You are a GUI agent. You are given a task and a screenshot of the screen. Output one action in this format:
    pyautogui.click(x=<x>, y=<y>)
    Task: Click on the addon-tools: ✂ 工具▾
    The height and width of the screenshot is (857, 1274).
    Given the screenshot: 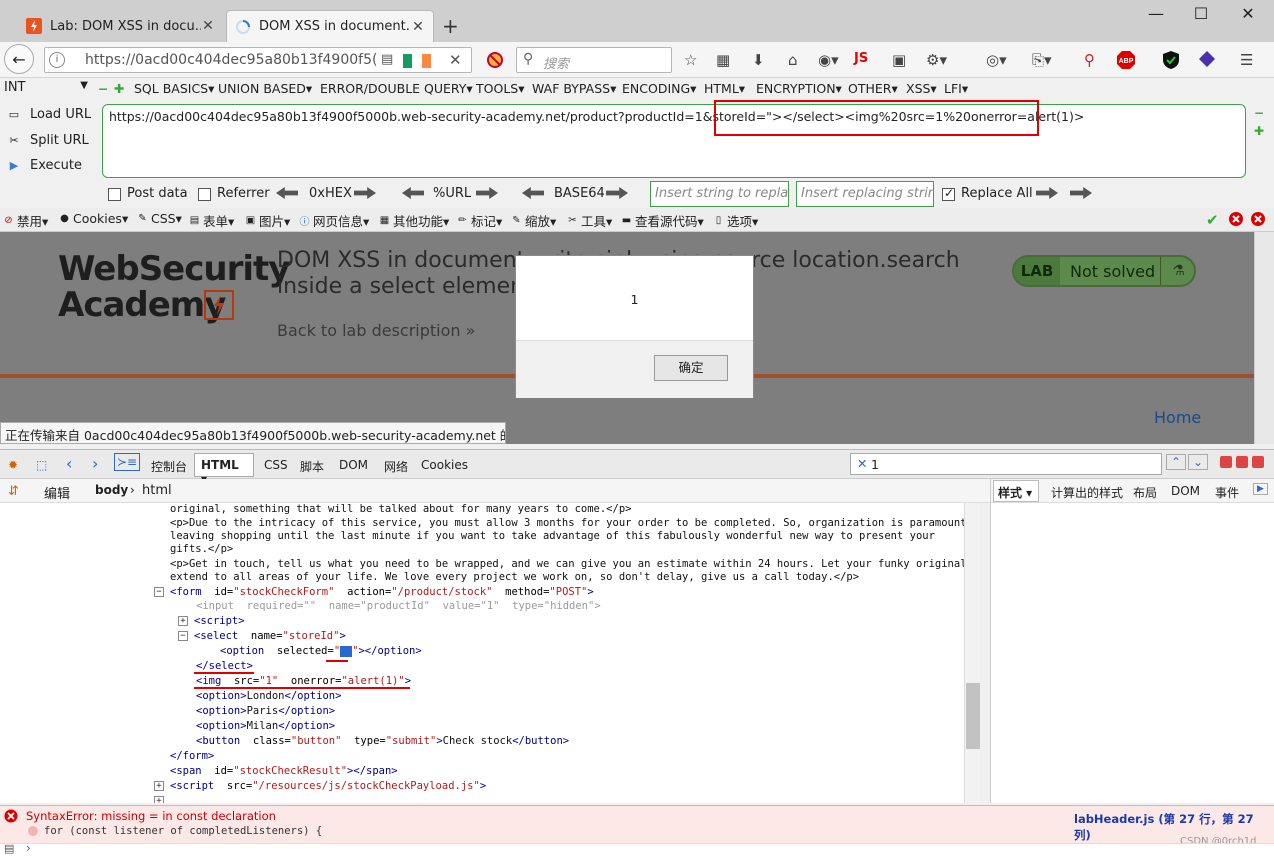 What is the action you would take?
    pyautogui.click(x=589, y=220)
    